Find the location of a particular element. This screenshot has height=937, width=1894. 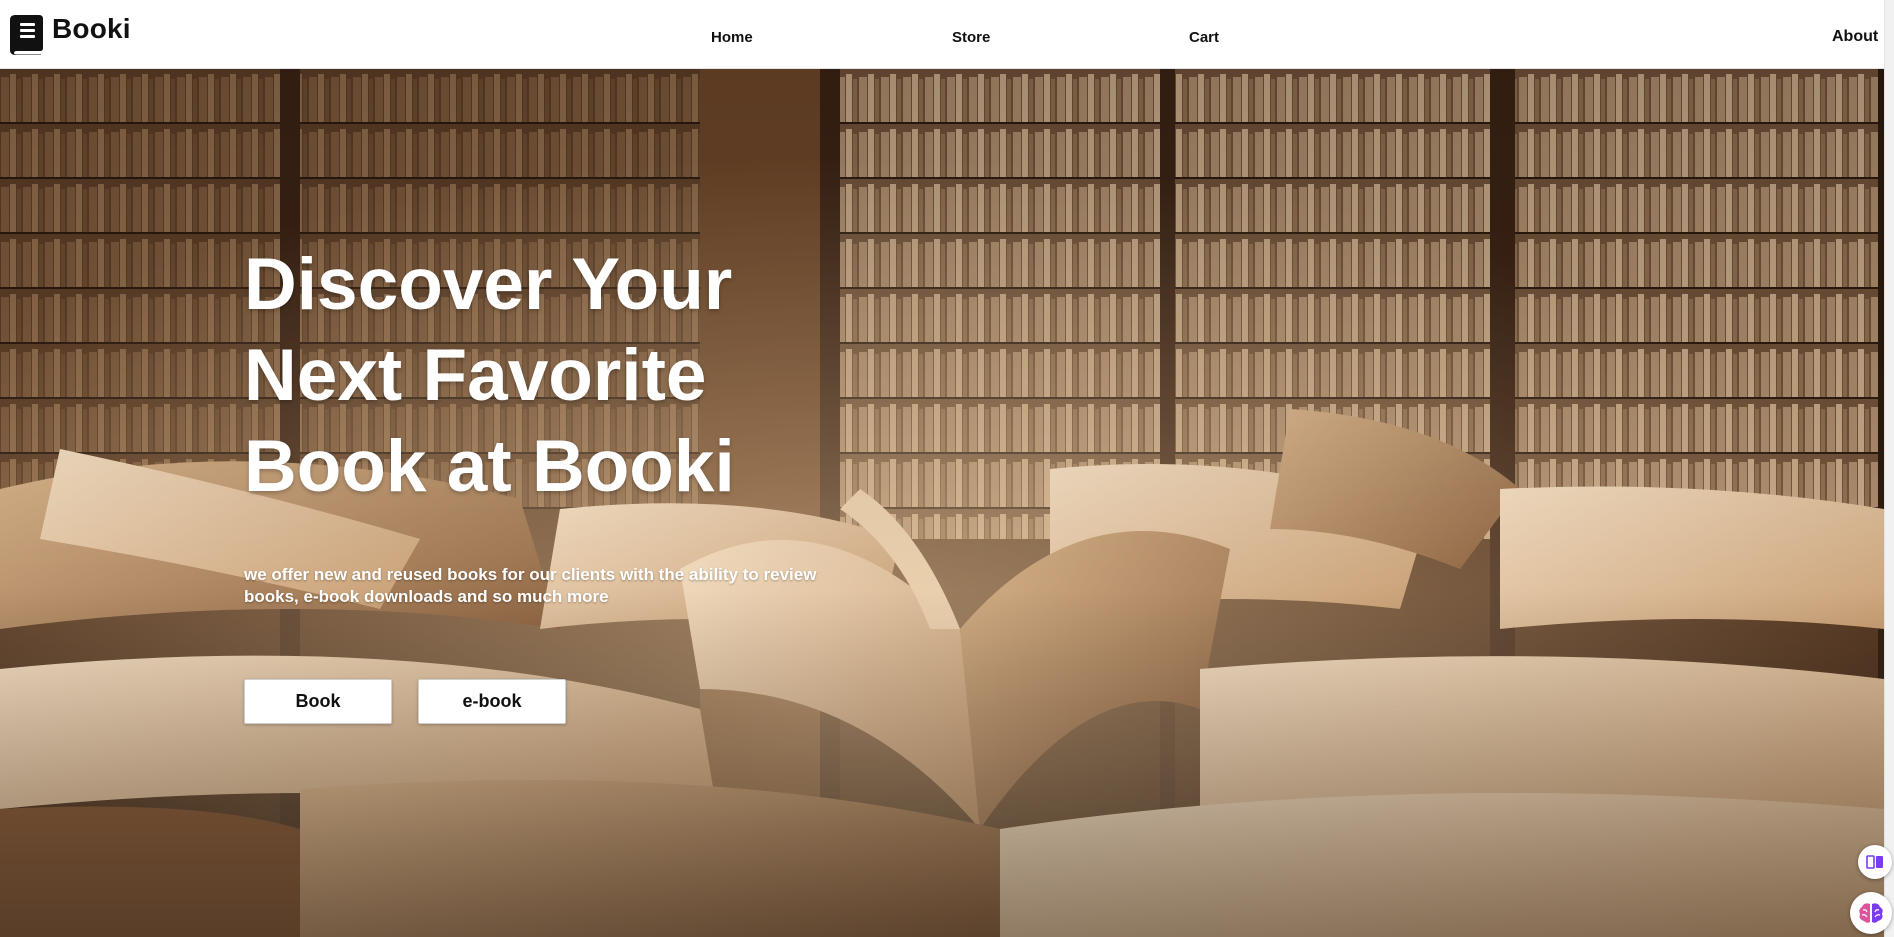

assistant-widget-button is located at coordinates (1871, 913).